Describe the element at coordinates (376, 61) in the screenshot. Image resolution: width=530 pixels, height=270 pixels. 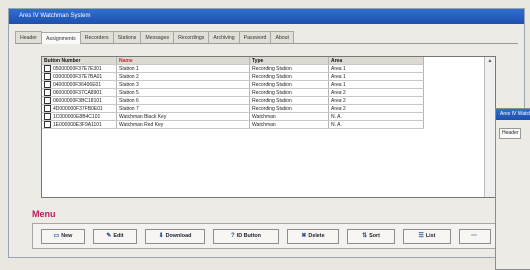
I see `column-header-area: Area` at that location.